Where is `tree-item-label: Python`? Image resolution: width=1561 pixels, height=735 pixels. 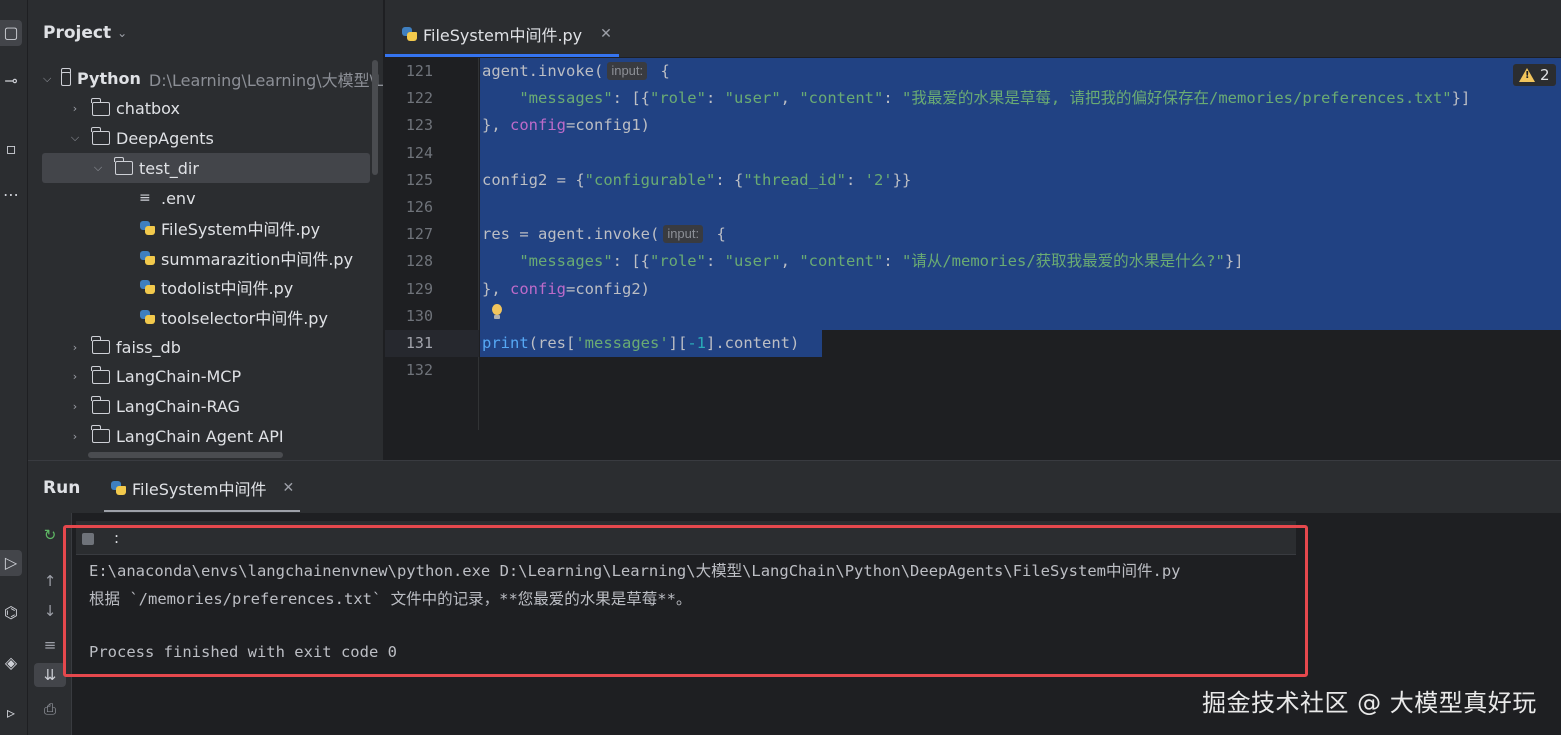 tree-item-label: Python is located at coordinates (109, 79).